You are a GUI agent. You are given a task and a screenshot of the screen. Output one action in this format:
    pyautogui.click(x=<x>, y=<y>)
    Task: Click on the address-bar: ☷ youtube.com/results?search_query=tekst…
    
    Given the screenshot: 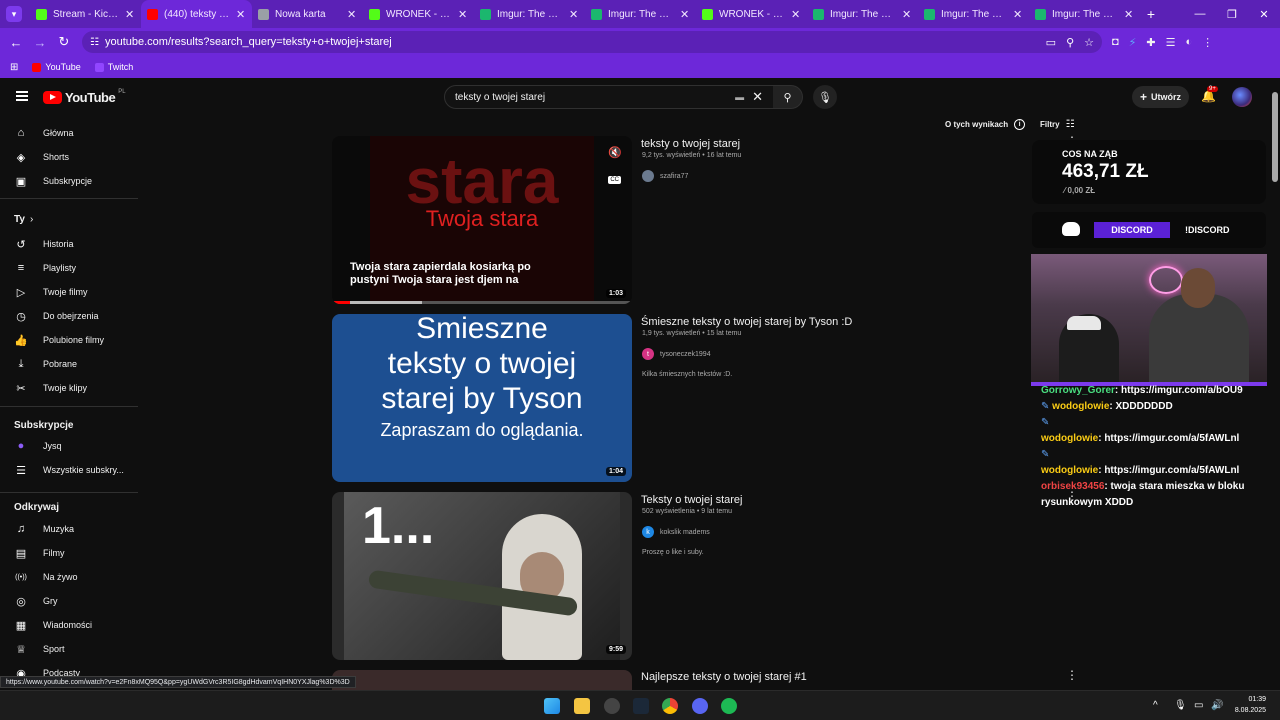 What is the action you would take?
    pyautogui.click(x=592, y=42)
    